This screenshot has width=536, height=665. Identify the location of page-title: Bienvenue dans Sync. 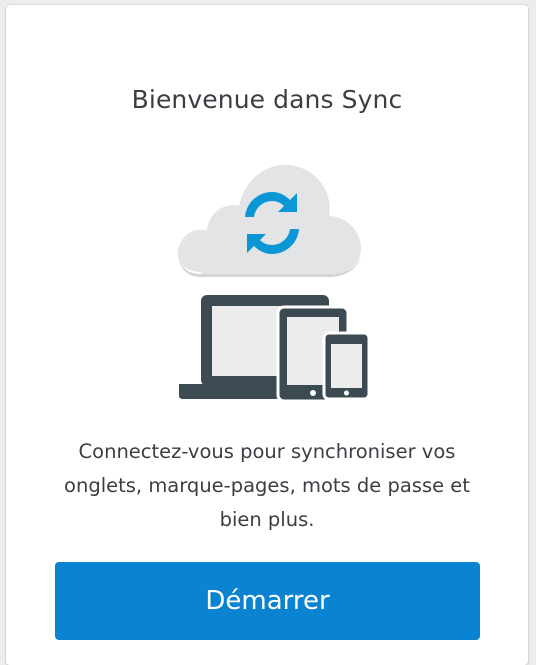
(267, 99).